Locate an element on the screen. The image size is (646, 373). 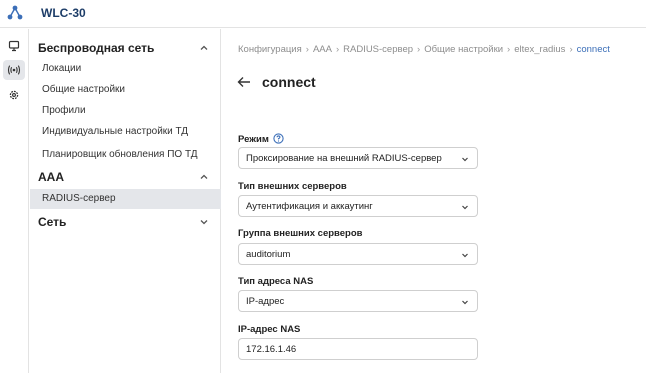
server-group-select-value: auditorium is located at coordinates (268, 254).